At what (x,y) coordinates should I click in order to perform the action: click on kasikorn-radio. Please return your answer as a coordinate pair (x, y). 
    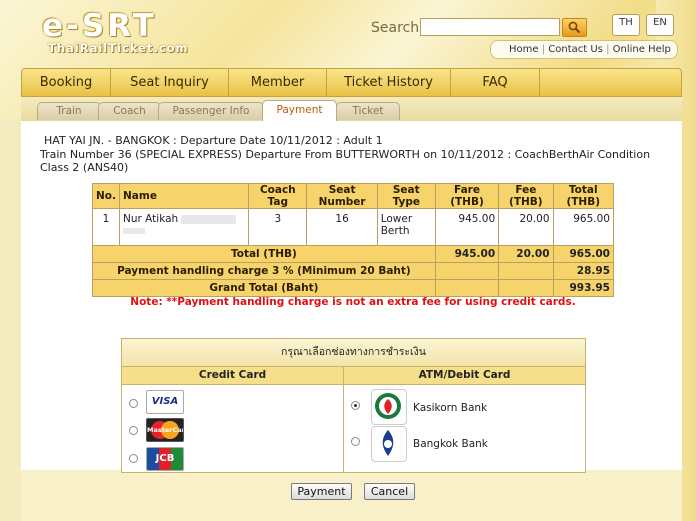
    Looking at the image, I should click on (355, 405).